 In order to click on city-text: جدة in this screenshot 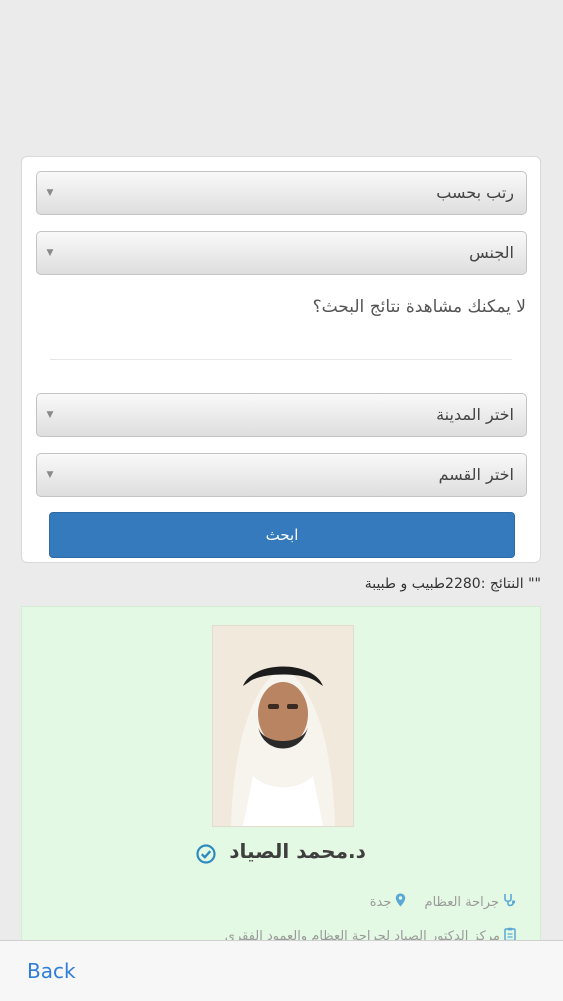, I will do `click(380, 902)`.